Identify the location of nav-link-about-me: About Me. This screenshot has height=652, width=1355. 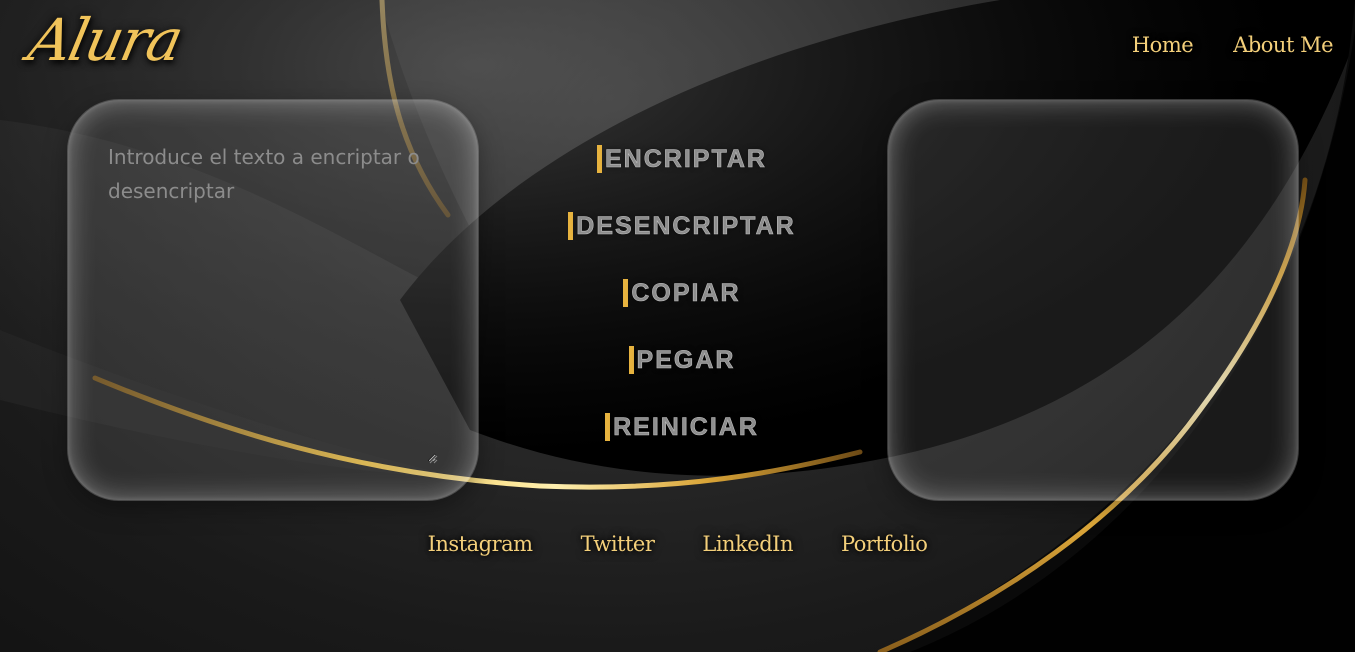
(1283, 45).